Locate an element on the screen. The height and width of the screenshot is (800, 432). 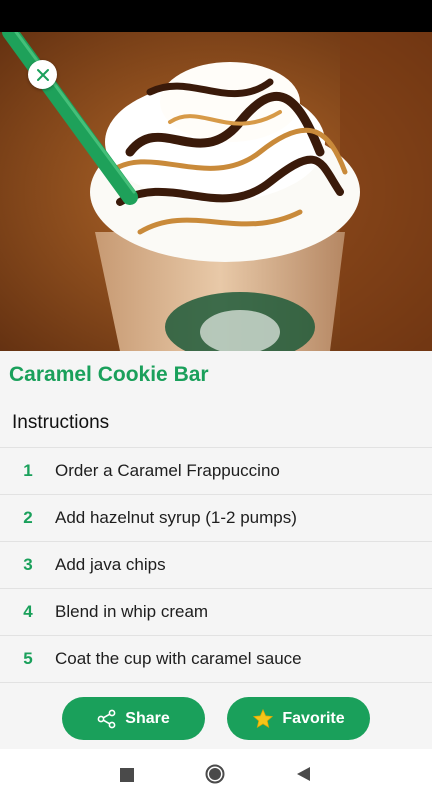
back-triangle-icon is located at coordinates (303, 774).